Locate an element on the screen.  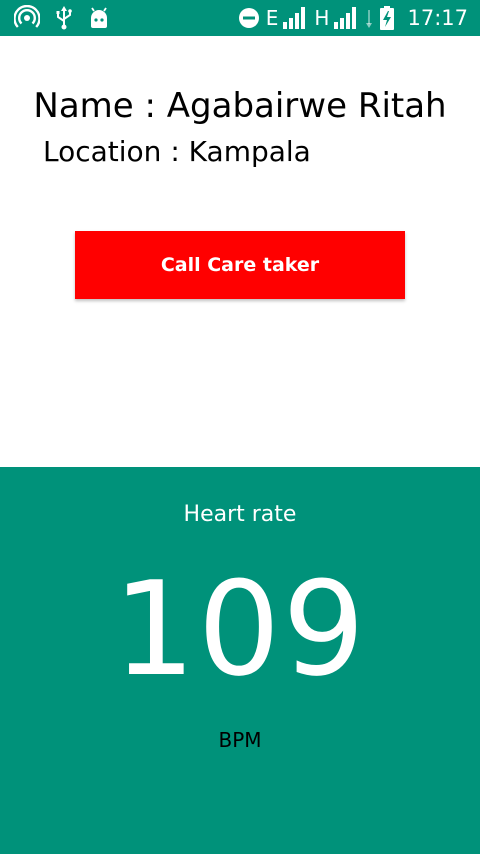
call-caretaker-button: Call Care taker is located at coordinates (240, 265).